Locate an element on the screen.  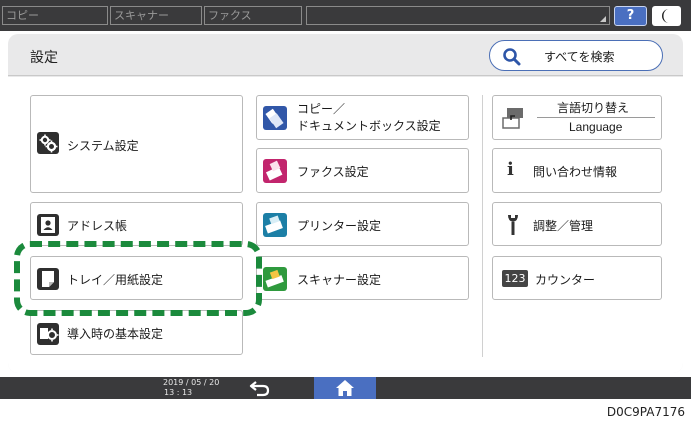
fax-icon is located at coordinates (275, 171).